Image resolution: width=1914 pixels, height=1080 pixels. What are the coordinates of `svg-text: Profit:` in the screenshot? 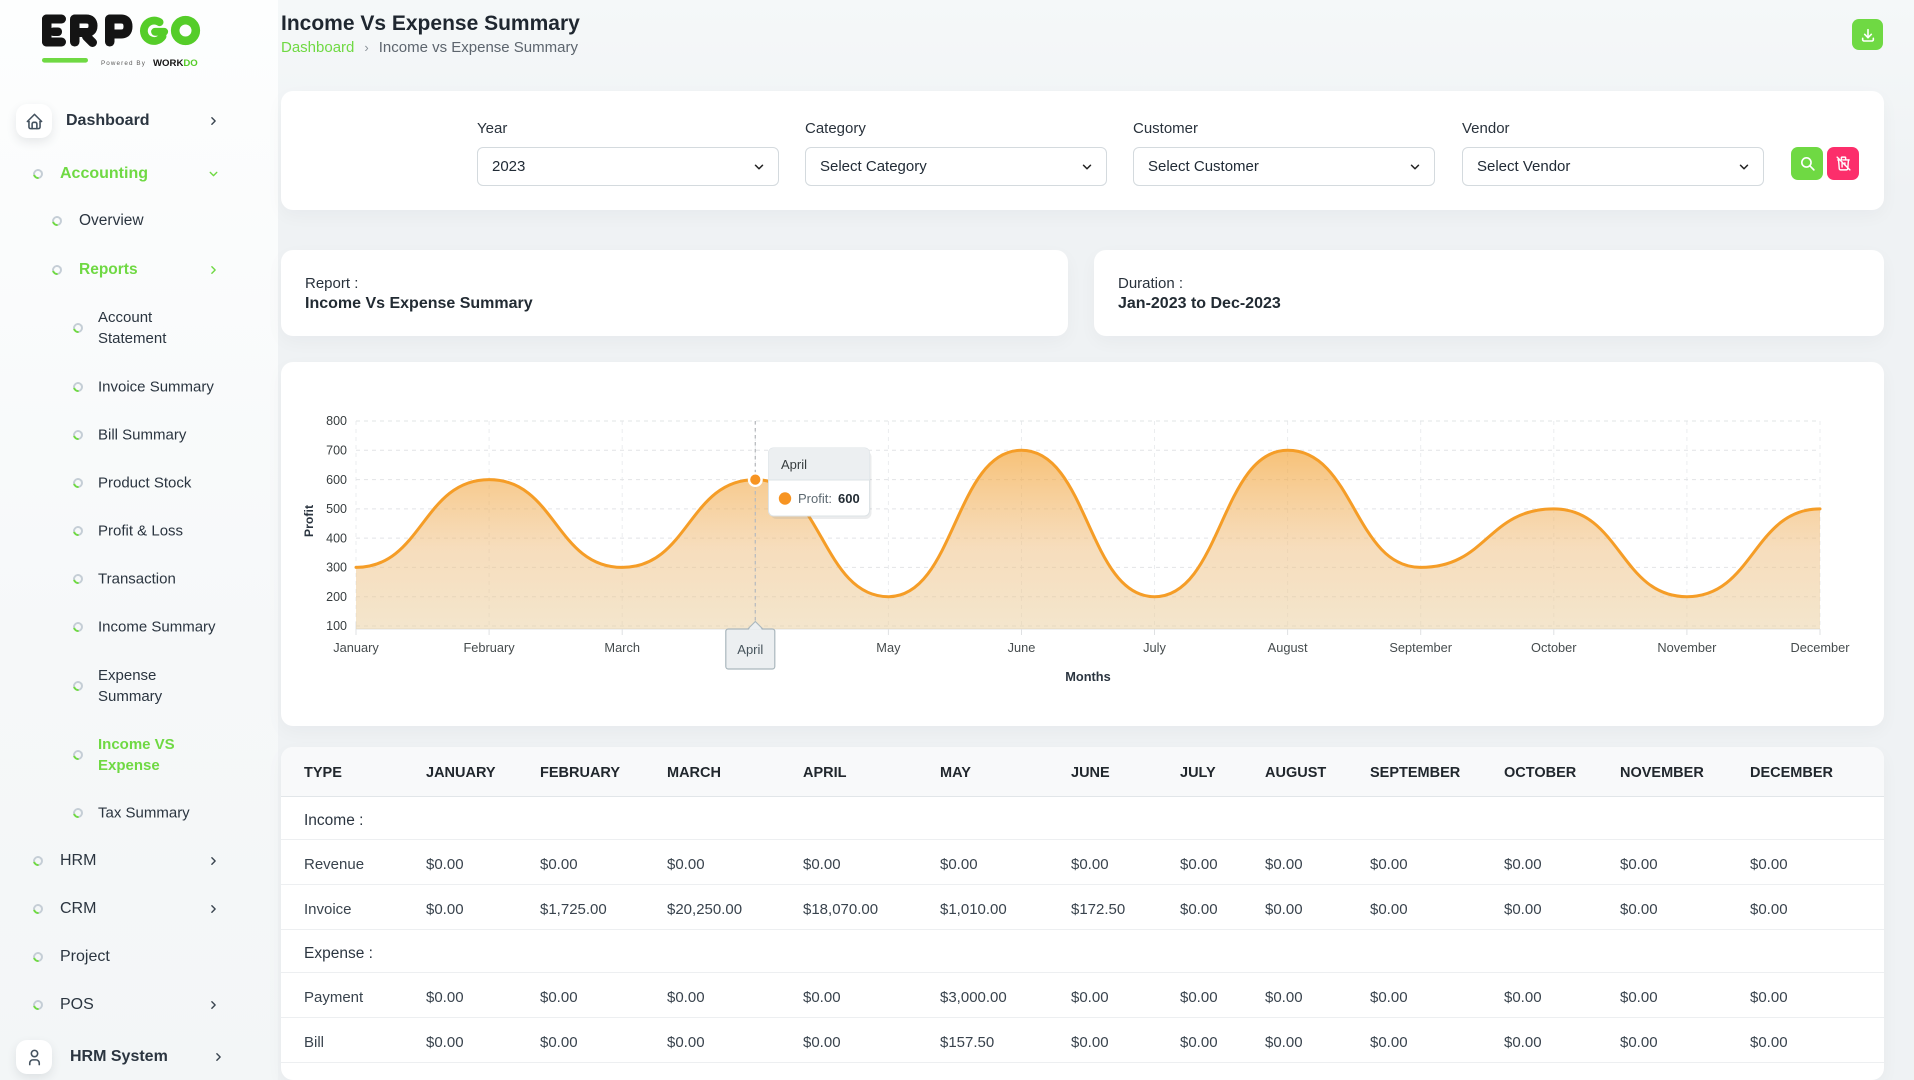 It's located at (815, 498).